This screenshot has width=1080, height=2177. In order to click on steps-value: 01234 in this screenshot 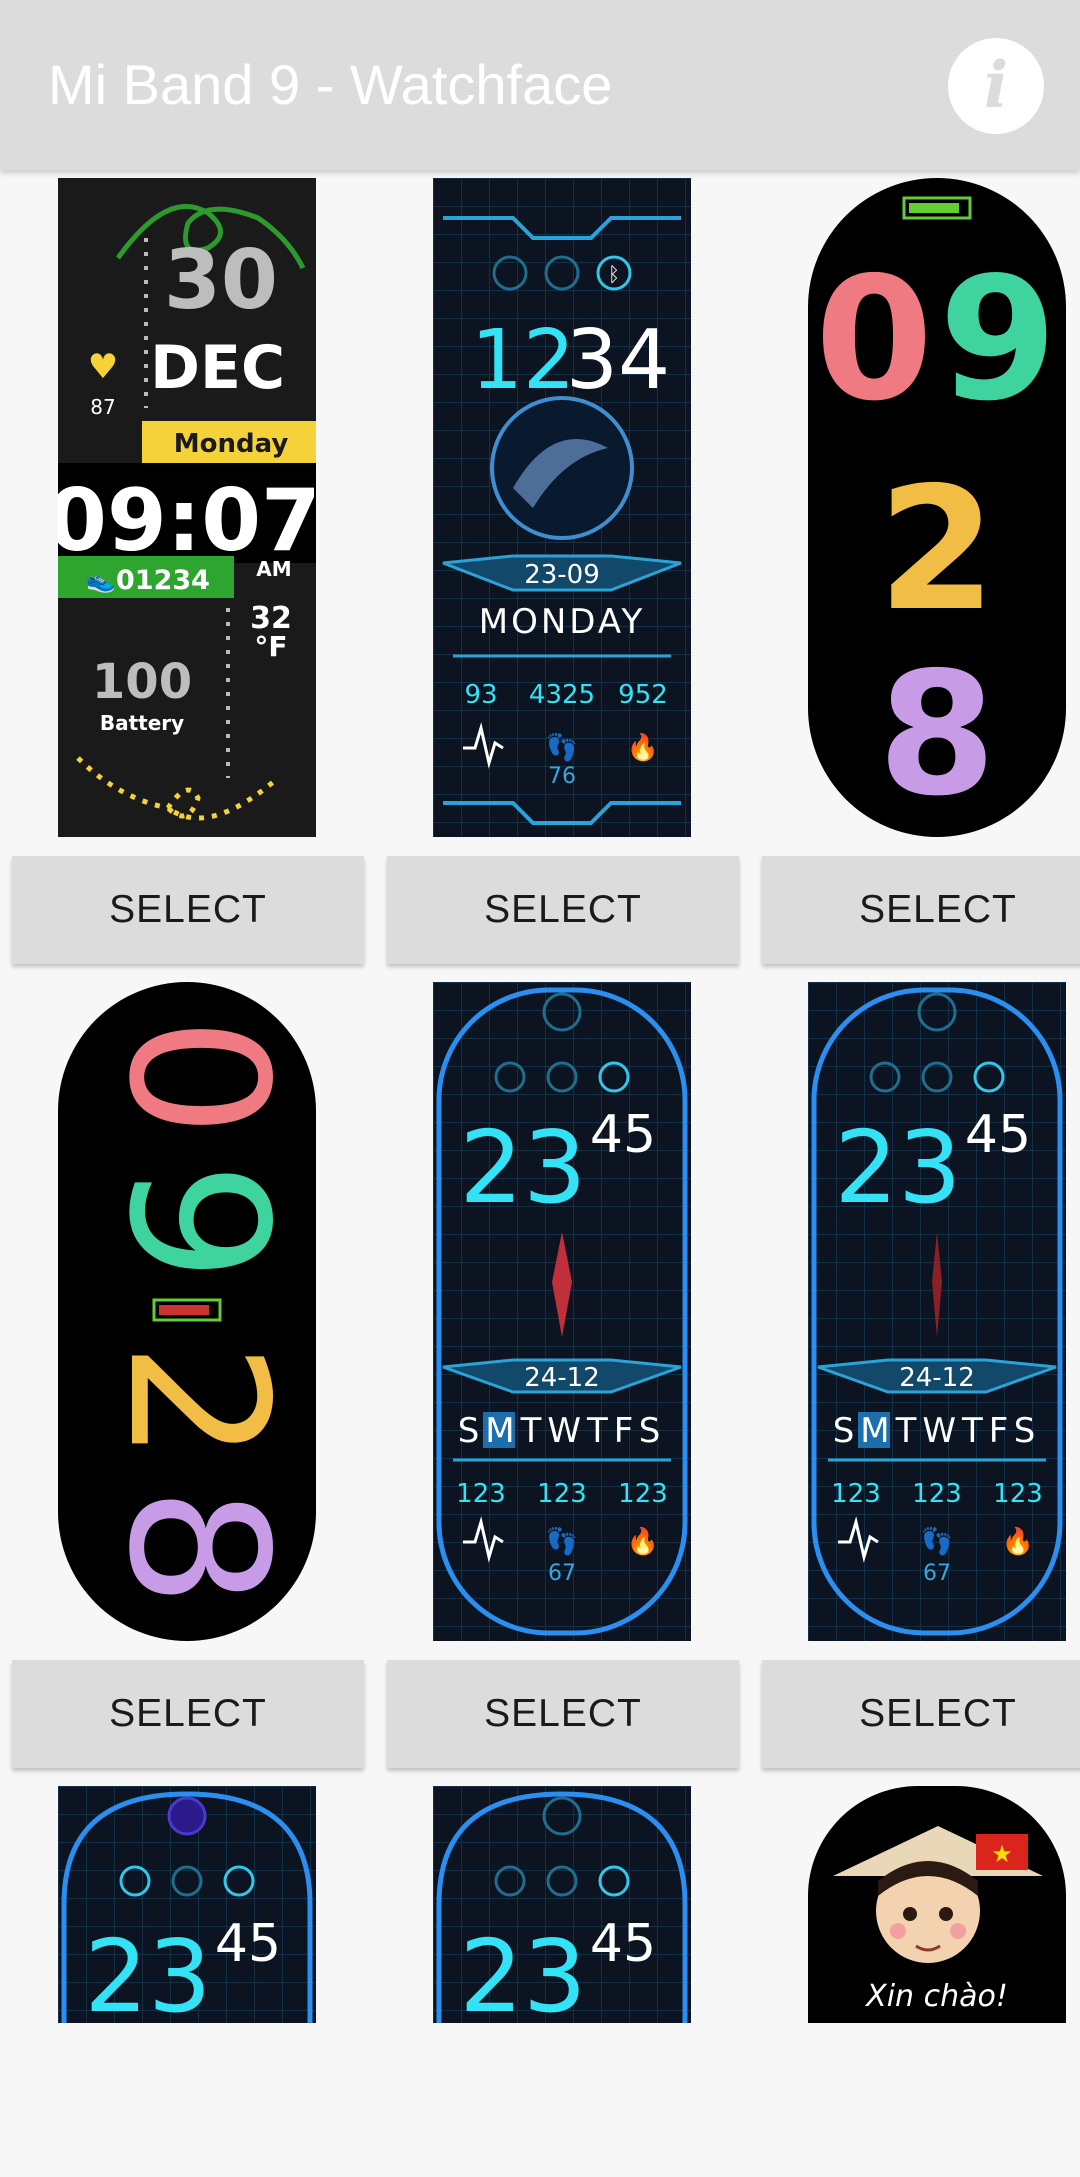, I will do `click(163, 580)`.